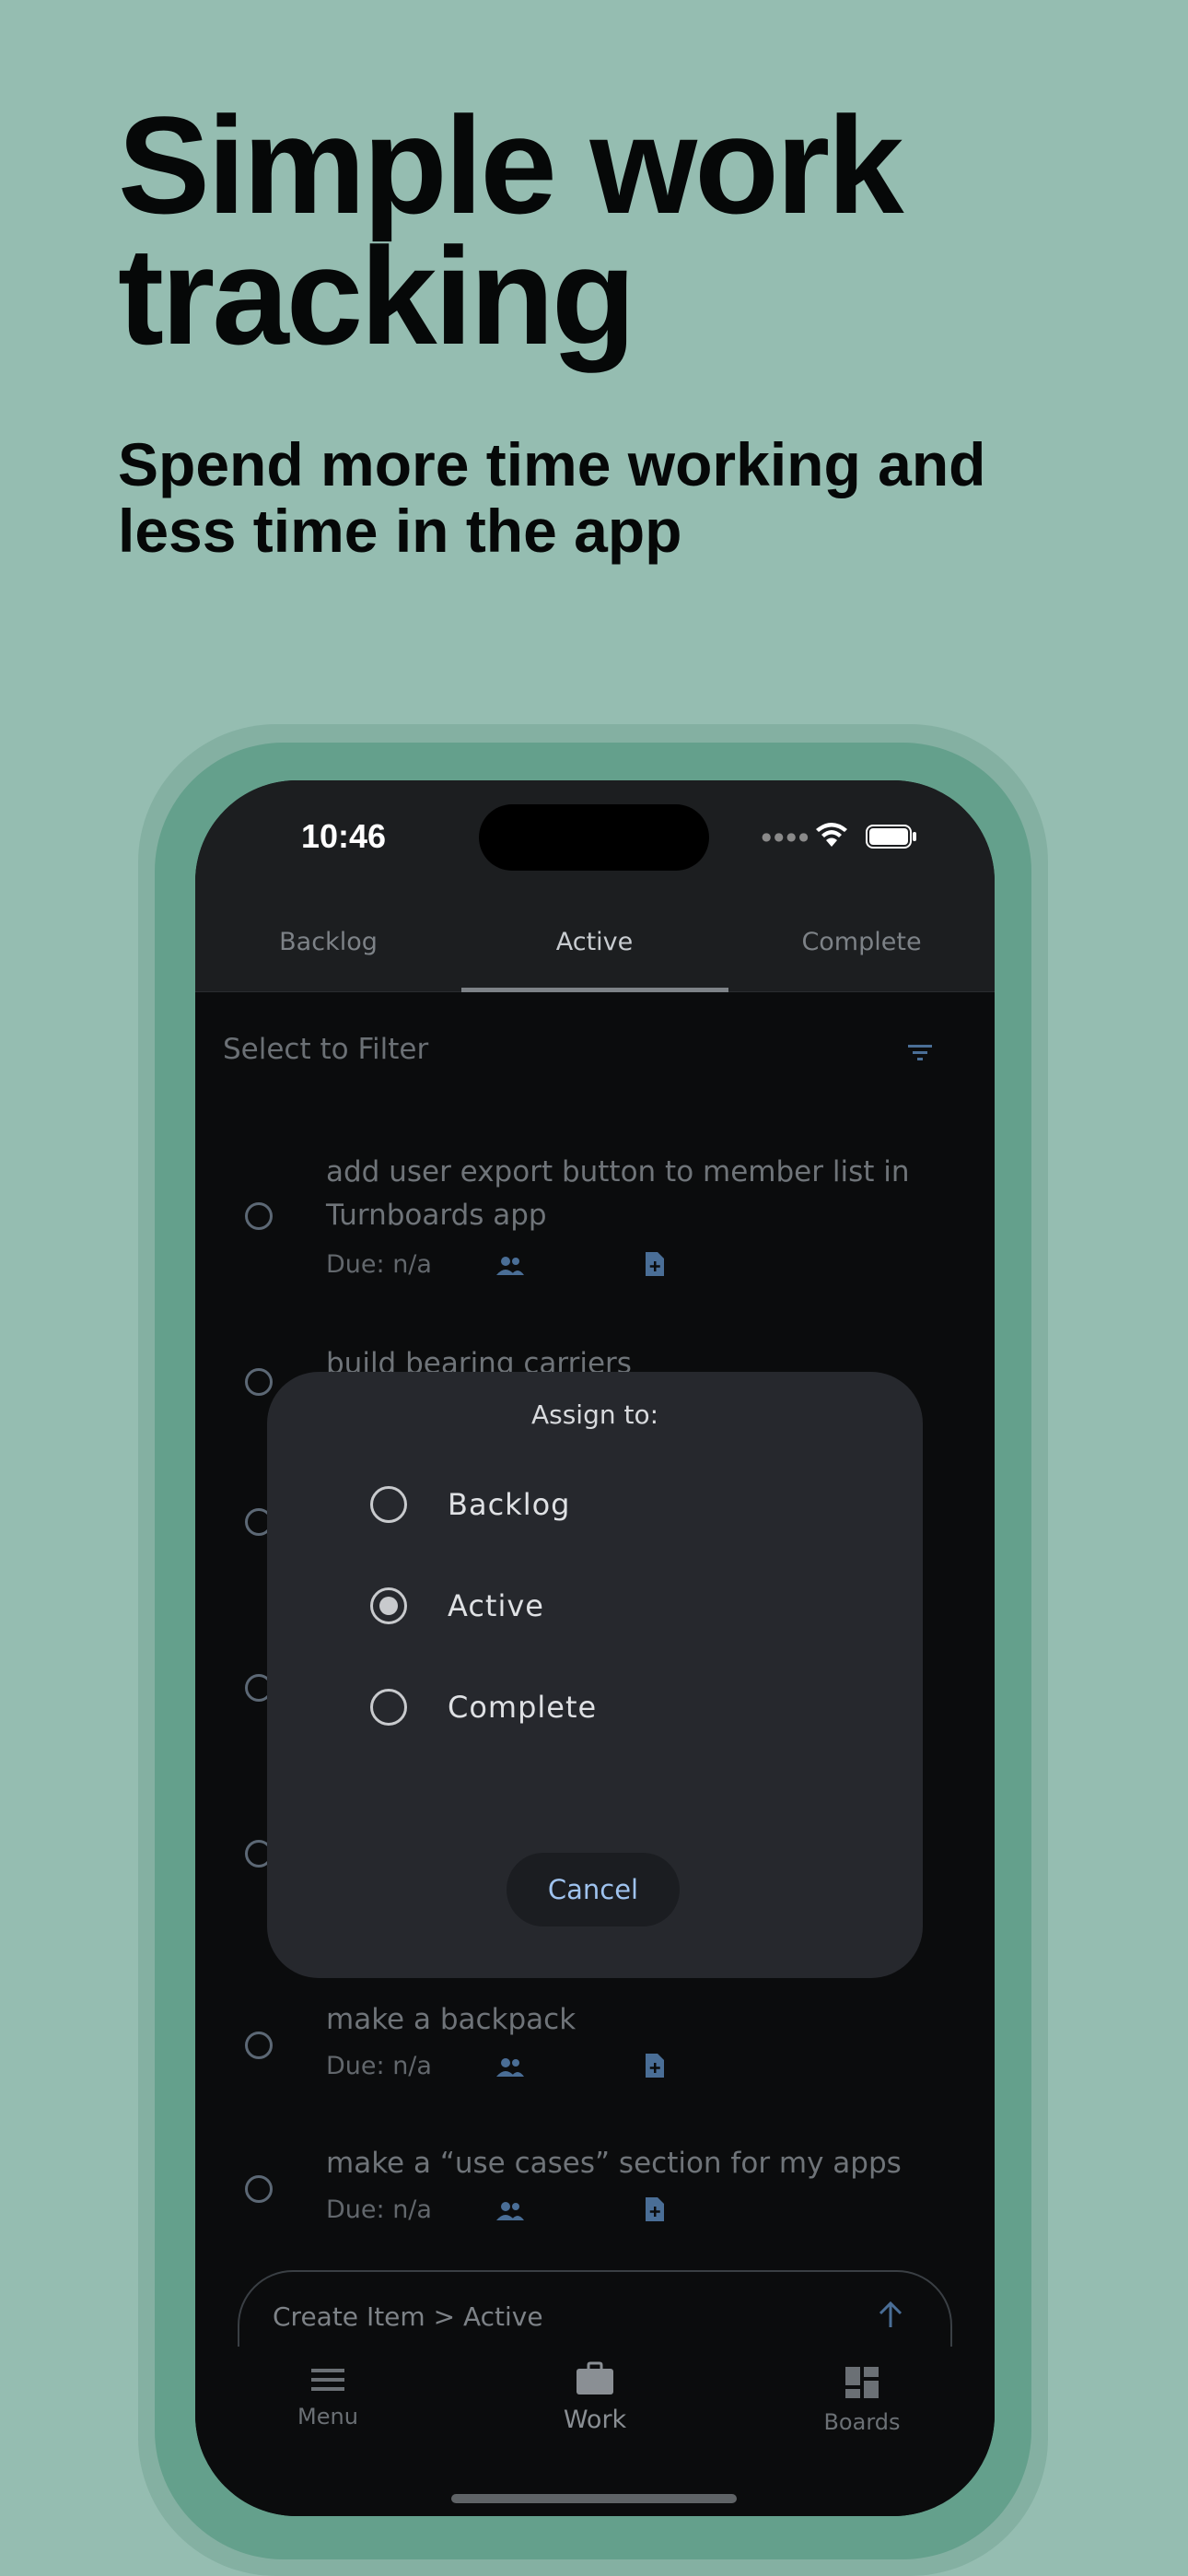 The image size is (1188, 2576). I want to click on dialog-title: Assign to:, so click(594, 1414).